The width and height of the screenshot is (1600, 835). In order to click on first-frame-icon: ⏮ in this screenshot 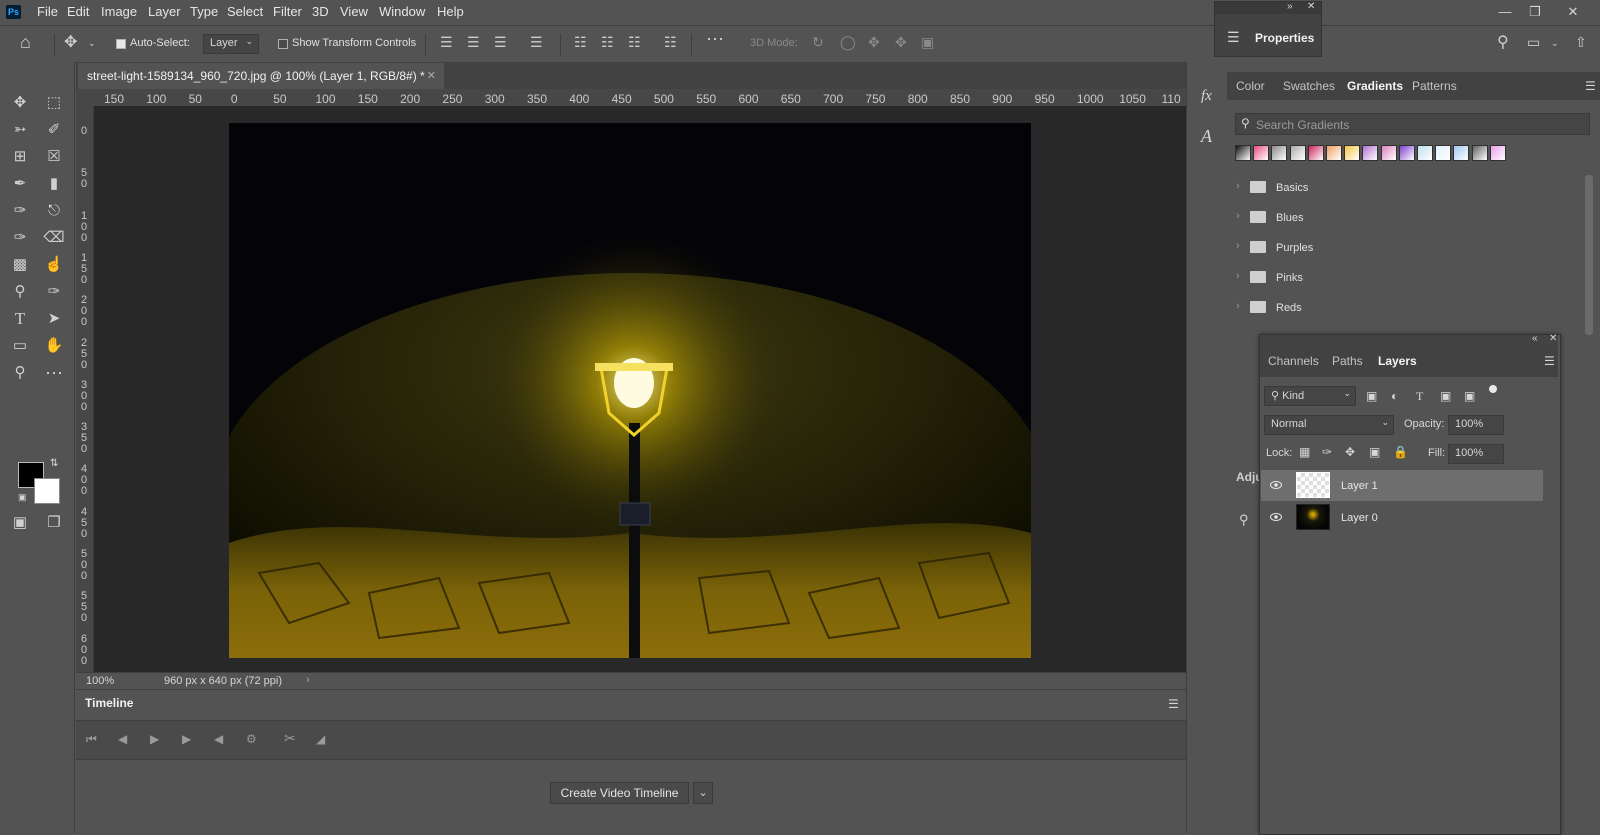, I will do `click(91, 739)`.